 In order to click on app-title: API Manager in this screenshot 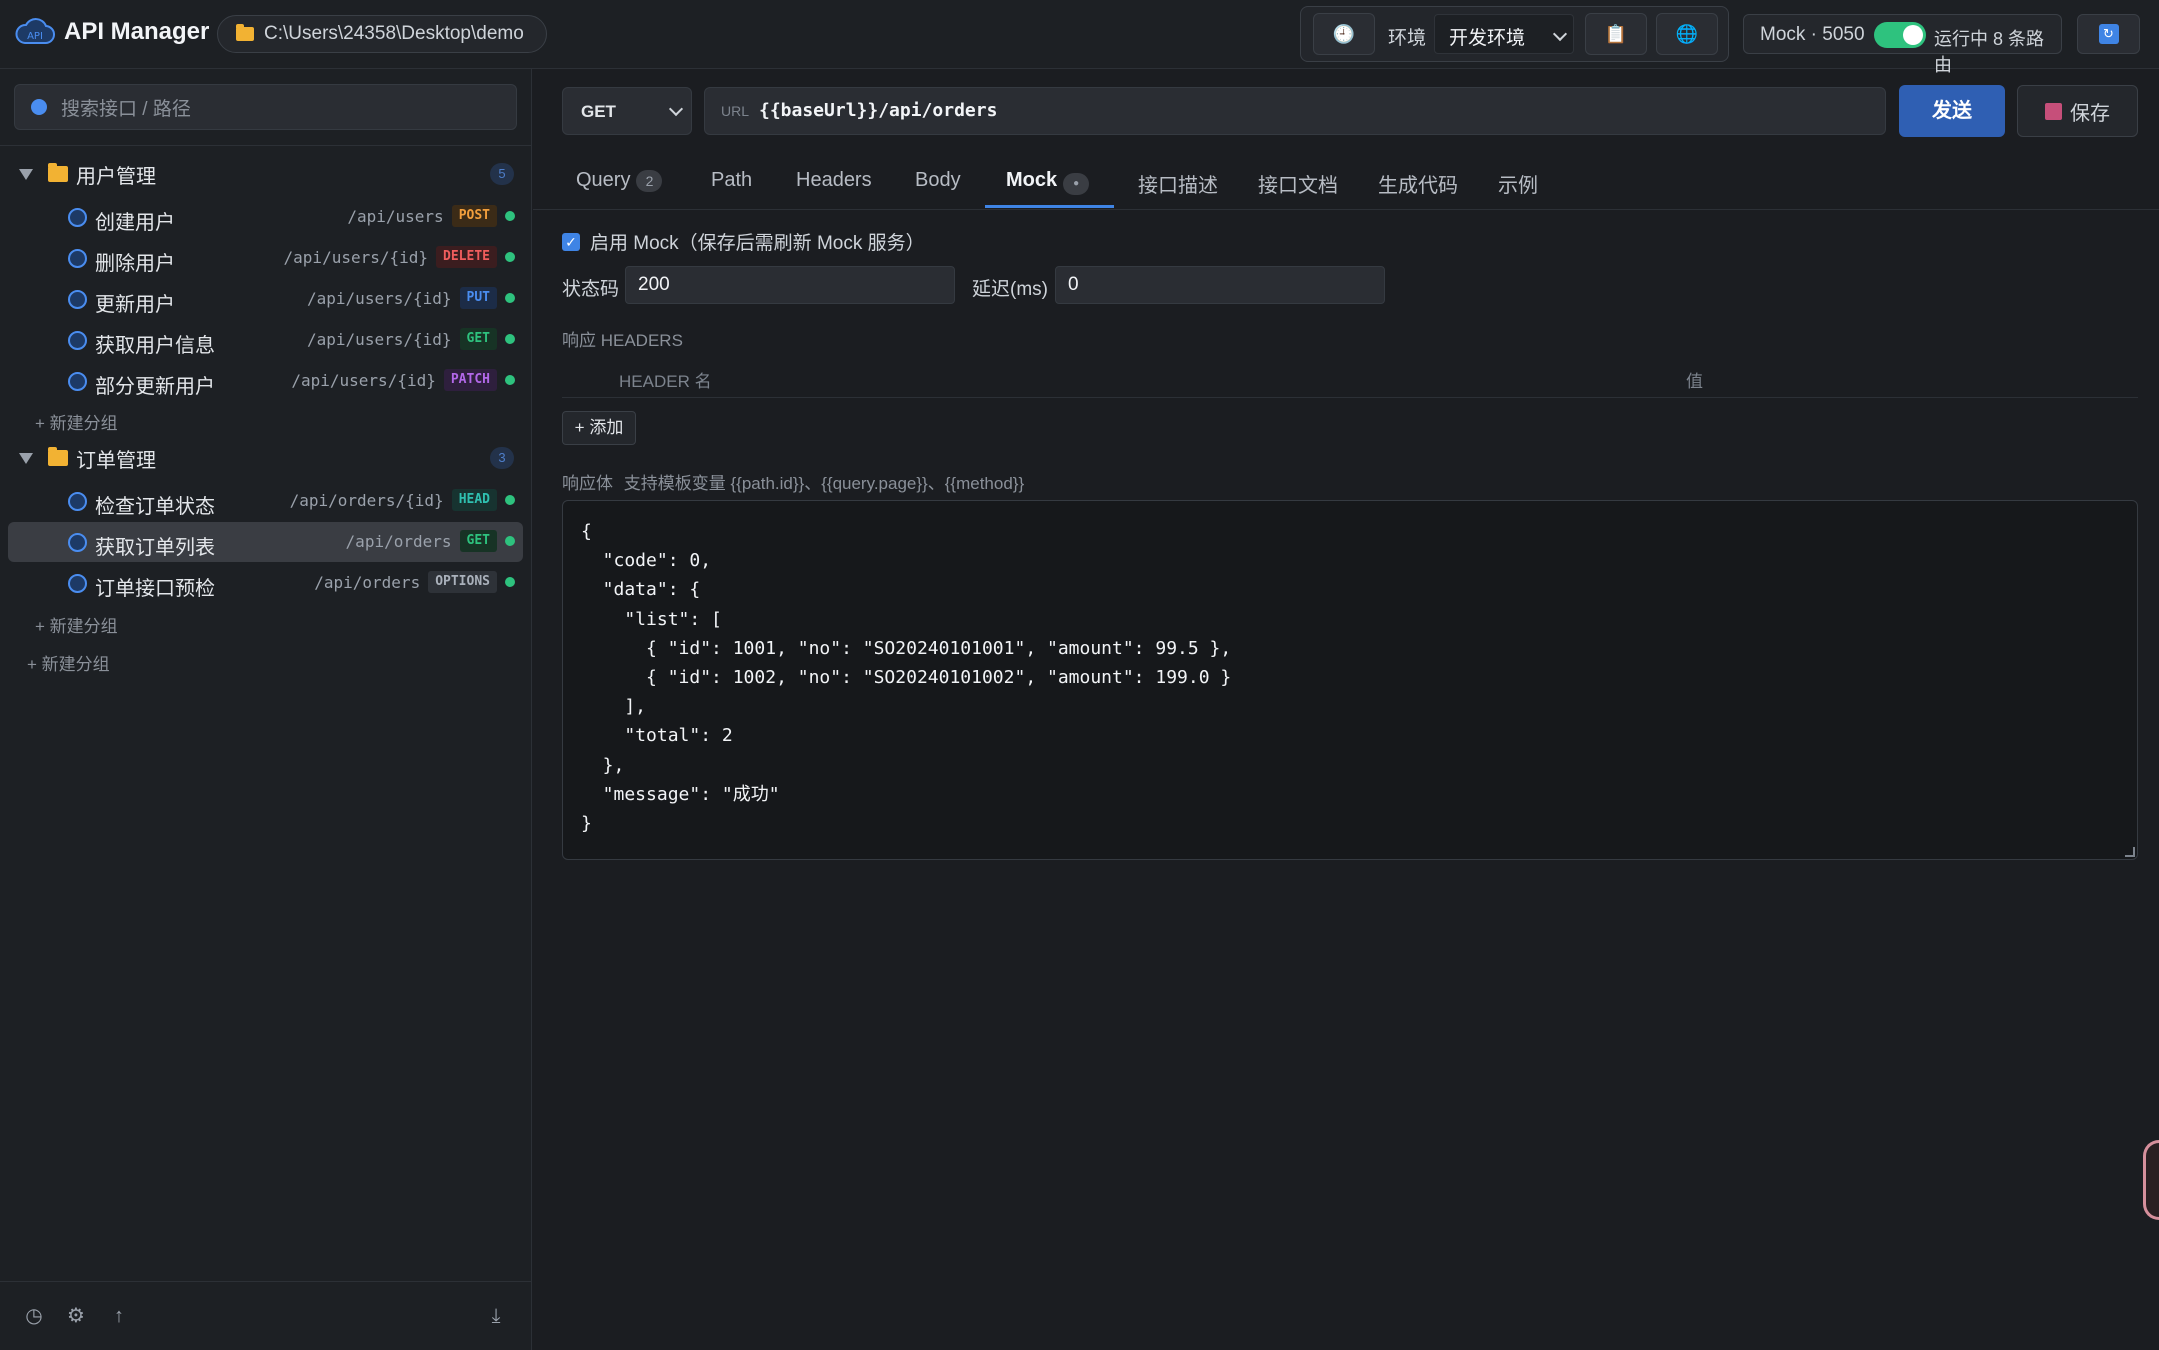, I will do `click(137, 31)`.